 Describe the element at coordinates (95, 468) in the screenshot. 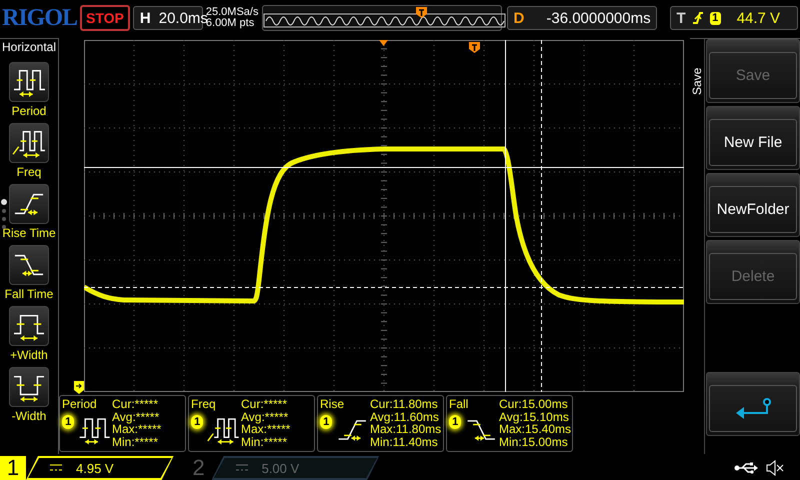

I see `channel-scale: 4.95 V` at that location.